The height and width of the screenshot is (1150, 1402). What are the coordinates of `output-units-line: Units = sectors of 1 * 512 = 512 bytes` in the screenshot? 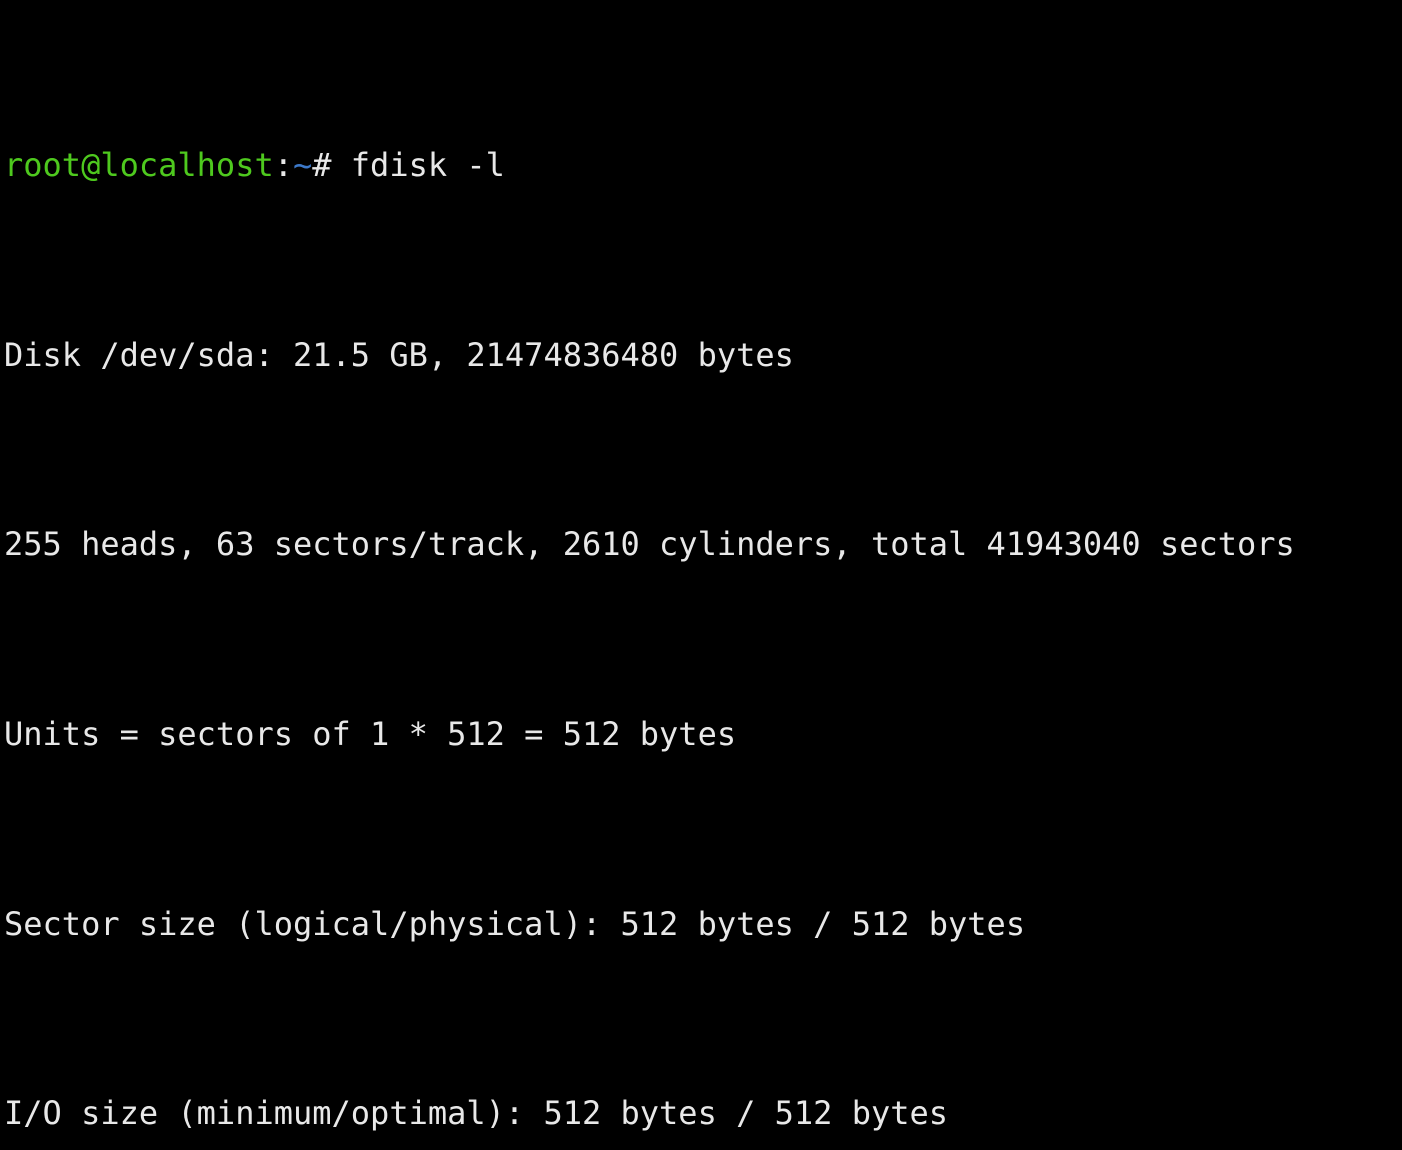 It's located at (370, 734).